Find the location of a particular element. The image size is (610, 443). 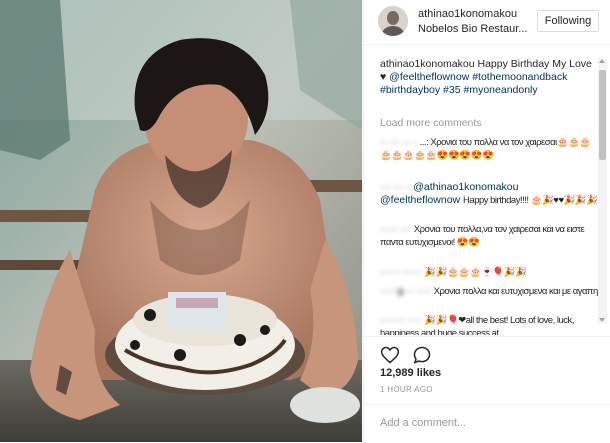

caption-tag: #35 is located at coordinates (452, 90).